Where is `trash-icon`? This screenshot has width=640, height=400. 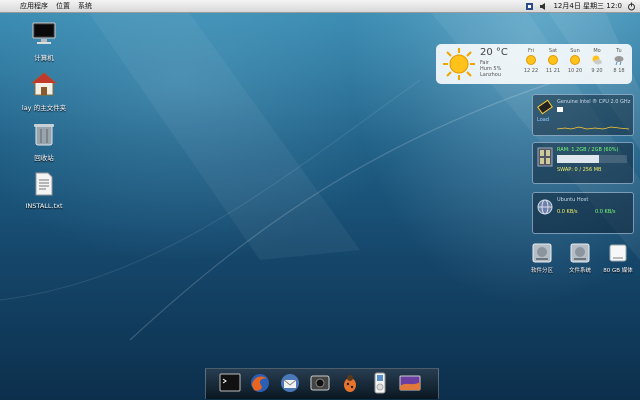
trash-icon is located at coordinates (44, 135).